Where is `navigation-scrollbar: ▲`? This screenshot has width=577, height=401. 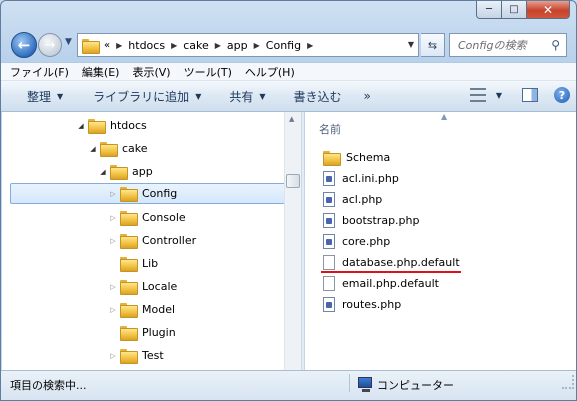
navigation-scrollbar: ▲ is located at coordinates (292, 241).